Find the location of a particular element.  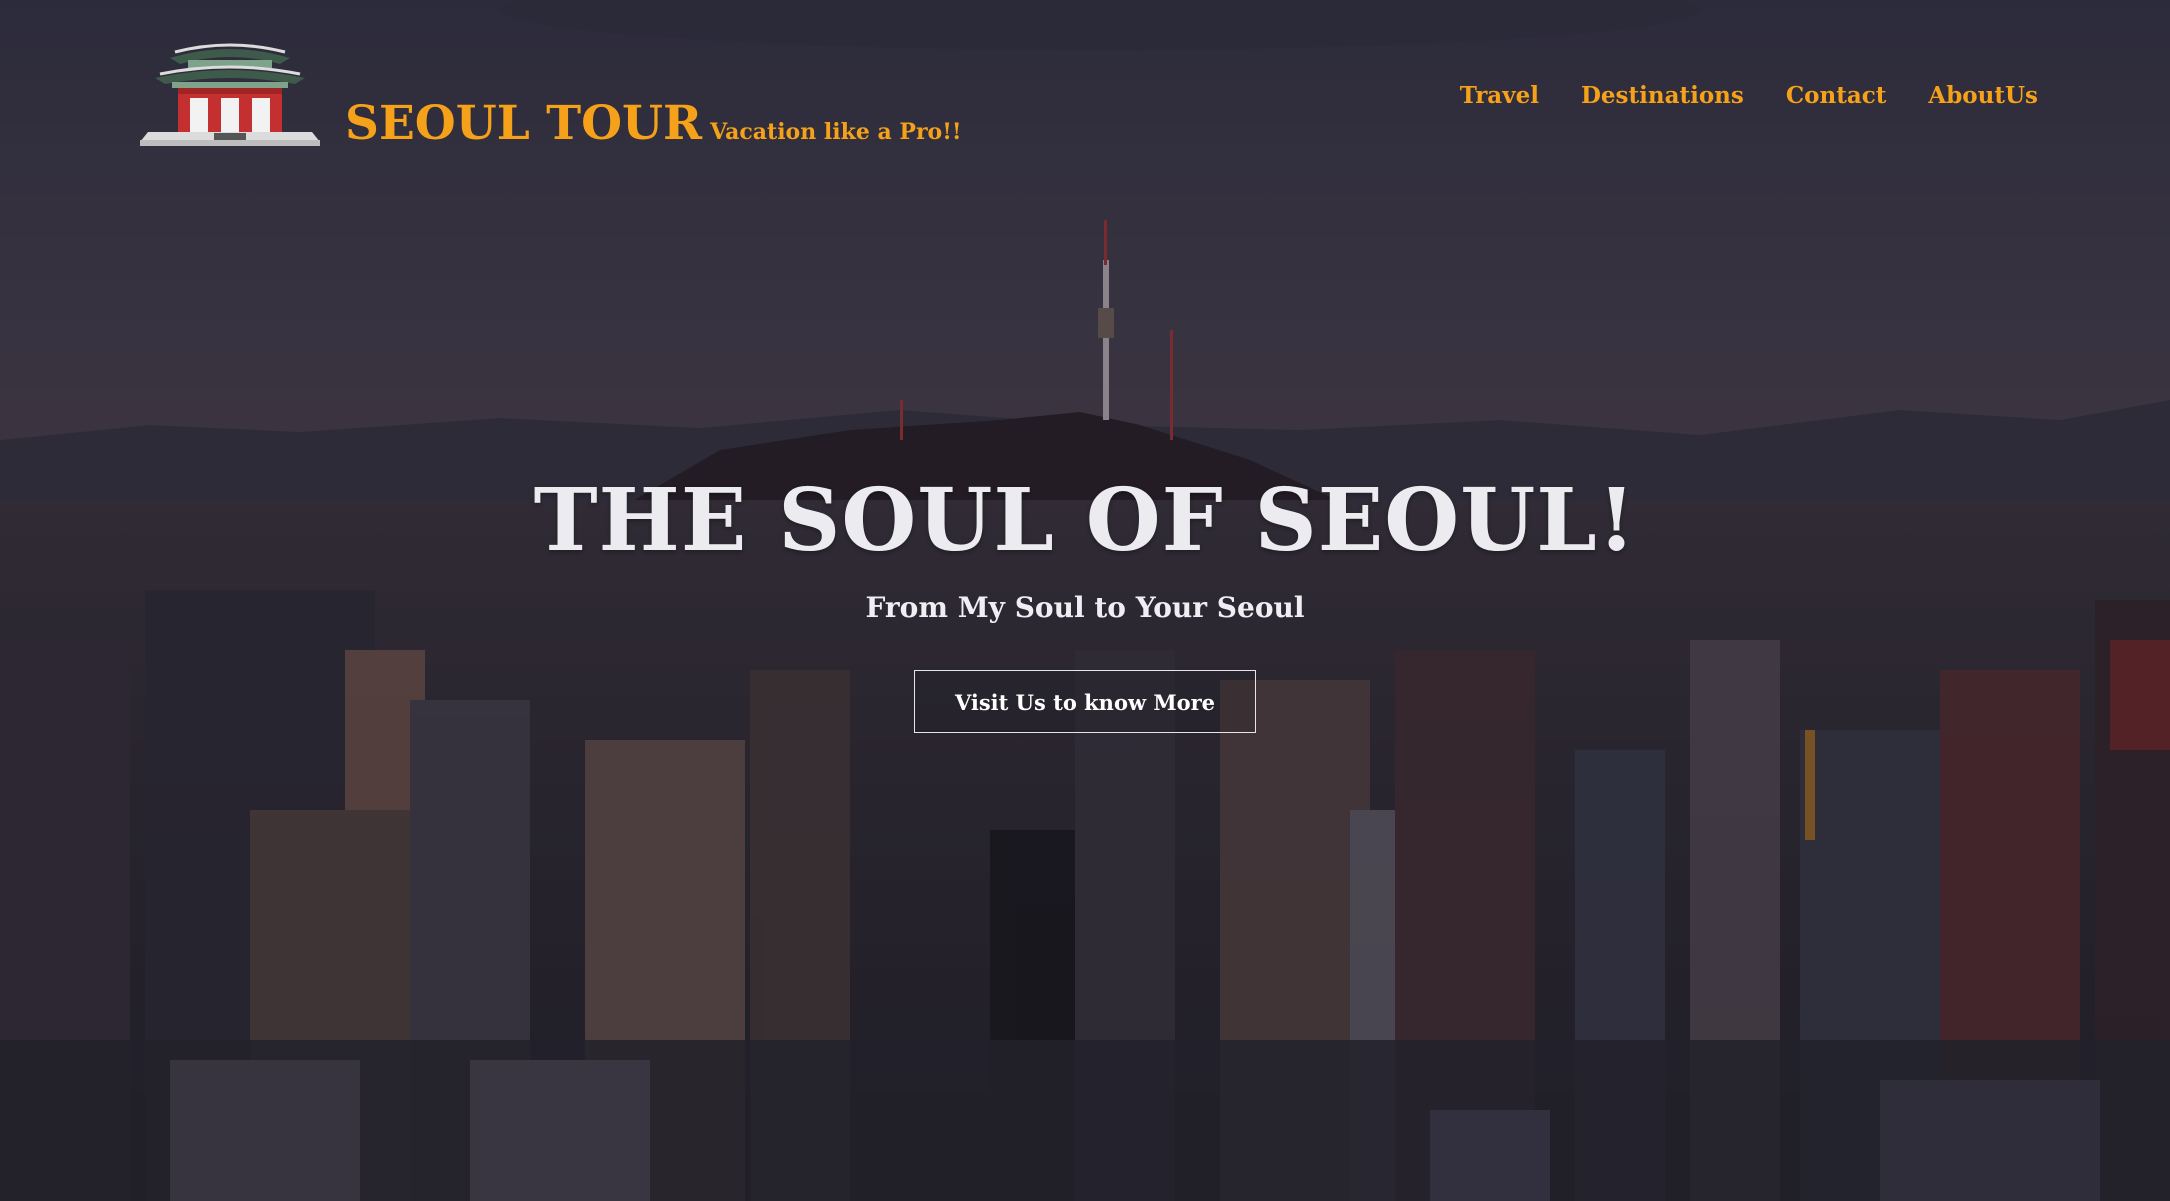

main-nav: Travel Destinations Contact AboutUs is located at coordinates (1749, 95).